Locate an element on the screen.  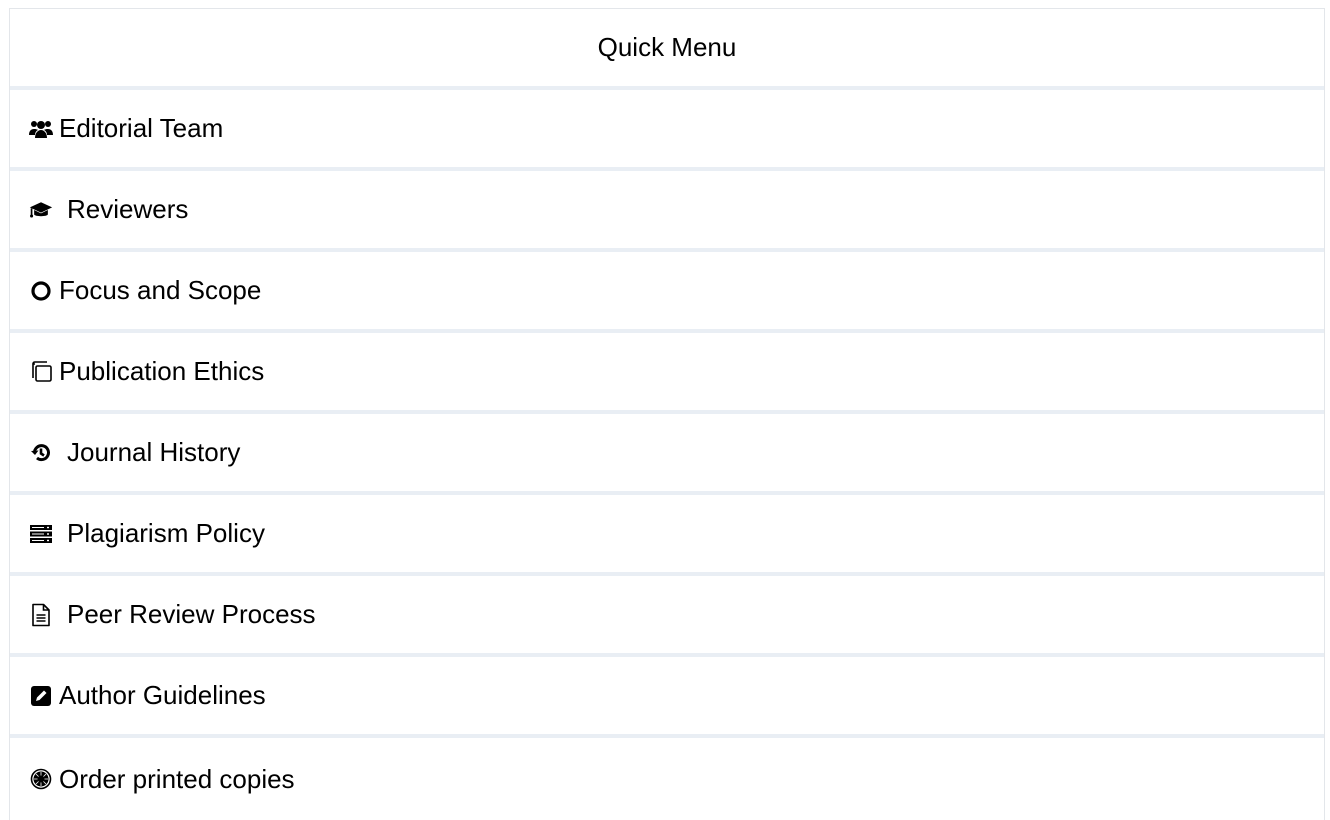
graduation-cap-icon is located at coordinates (41, 210).